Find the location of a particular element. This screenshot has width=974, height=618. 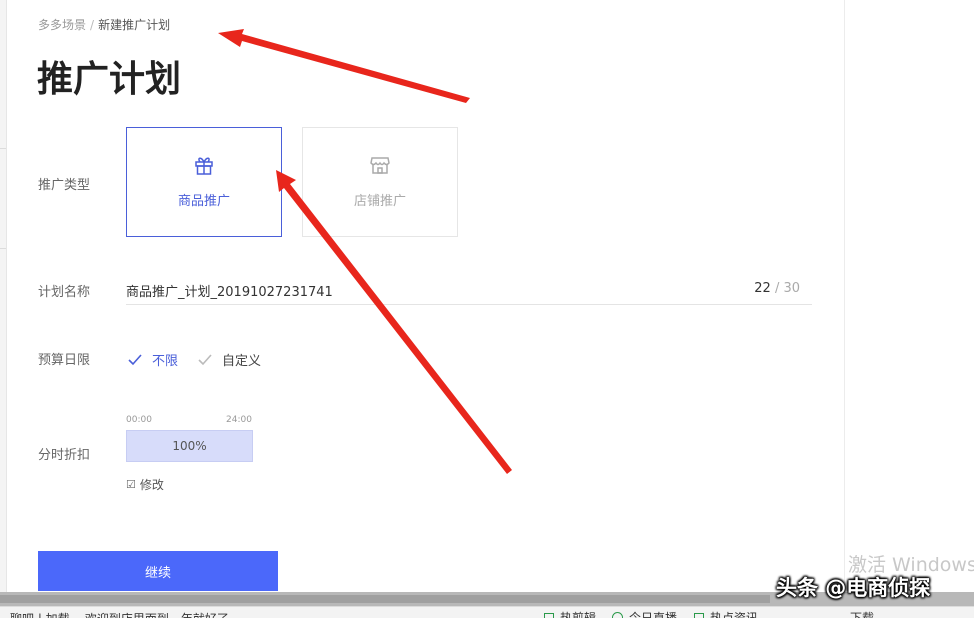

promo-type-product-card: 商品推广 is located at coordinates (204, 182).